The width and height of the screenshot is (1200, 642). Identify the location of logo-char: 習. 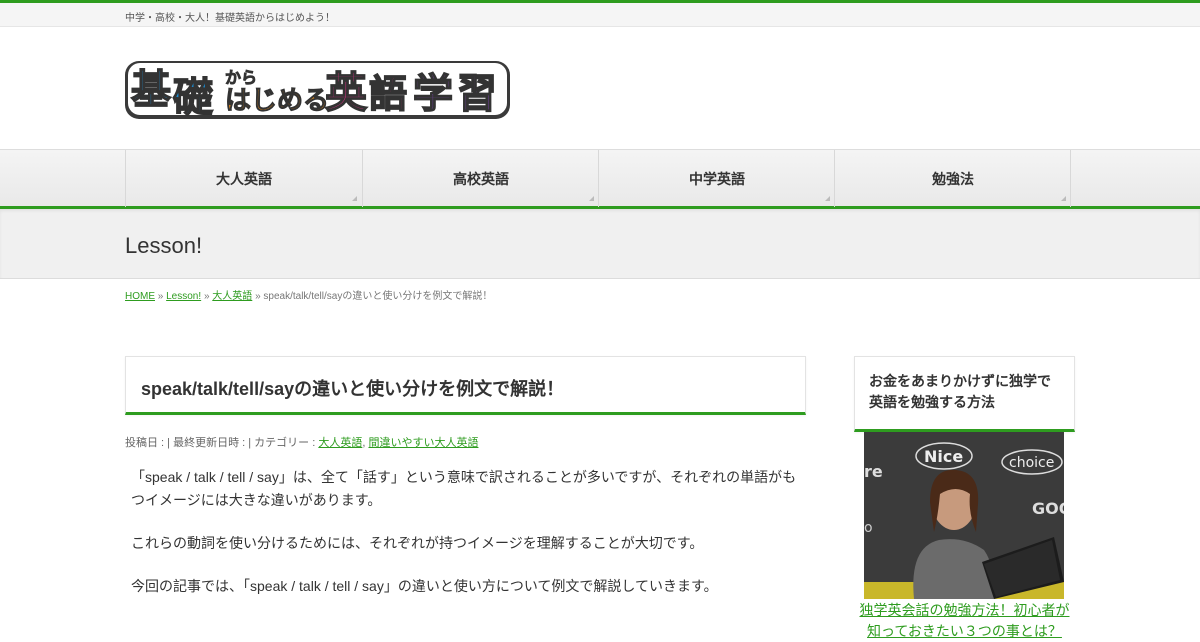
(477, 94).